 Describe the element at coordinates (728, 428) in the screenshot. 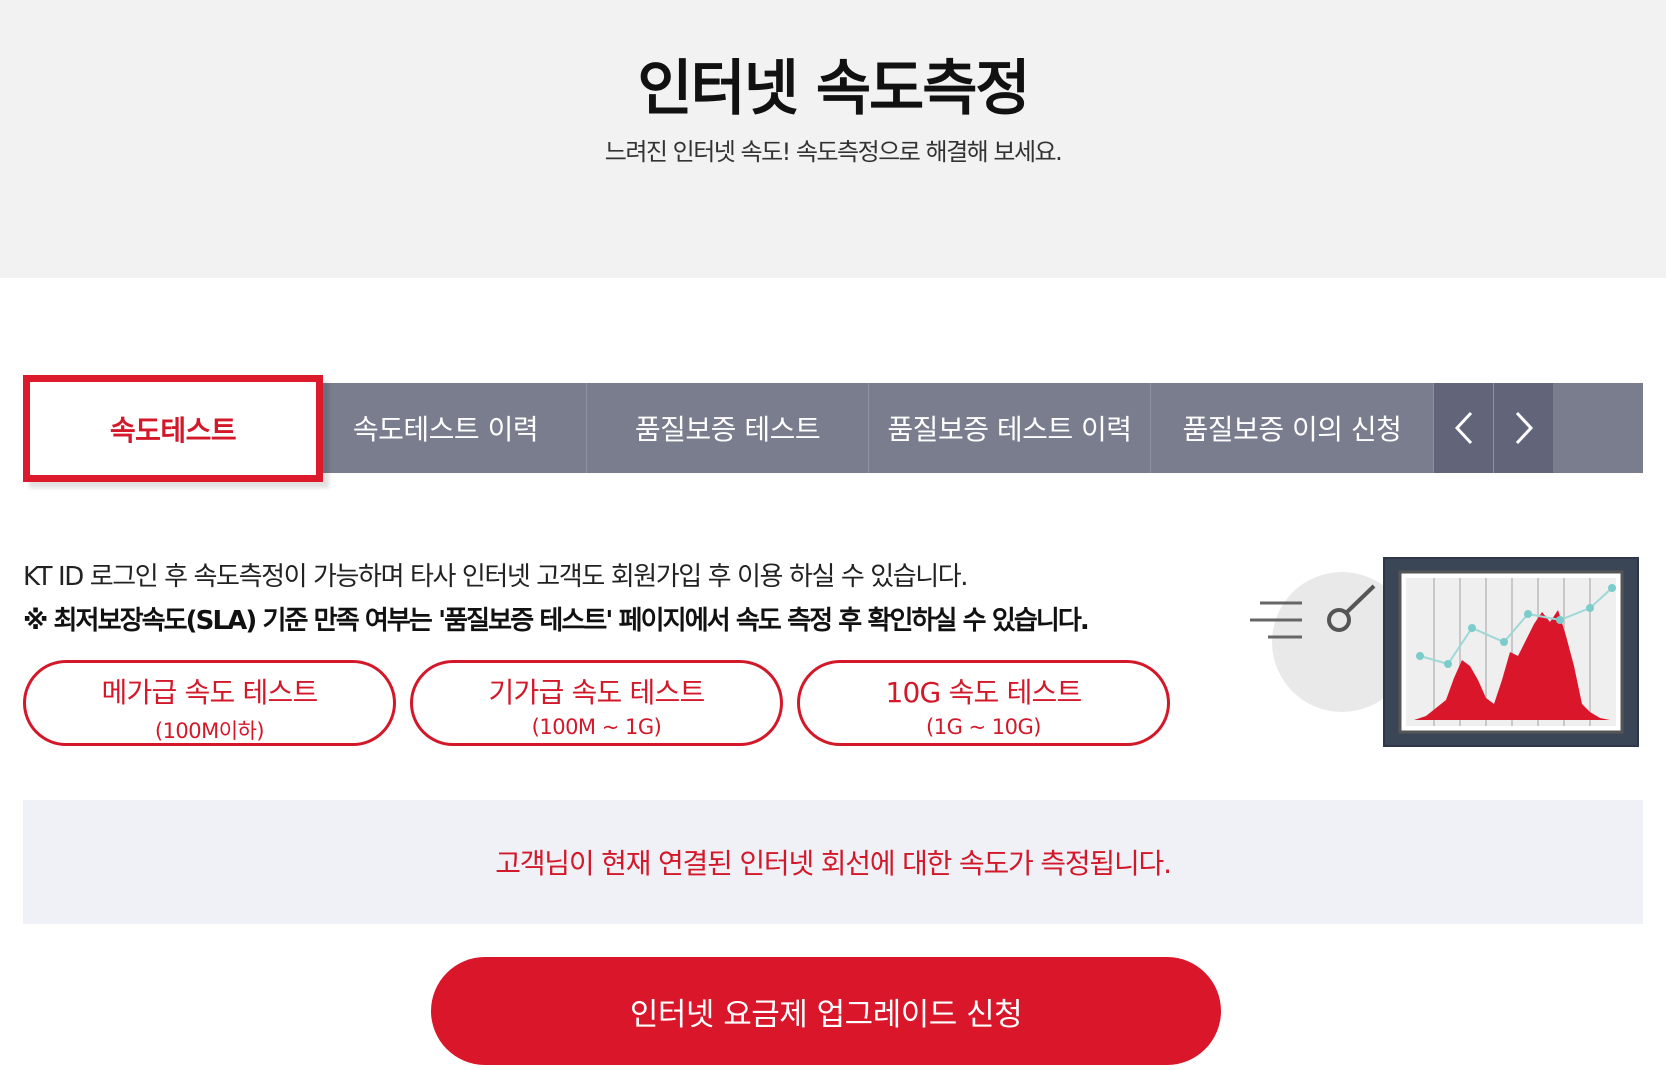

I see `tab-quality-test: 품질보증 테스트` at that location.